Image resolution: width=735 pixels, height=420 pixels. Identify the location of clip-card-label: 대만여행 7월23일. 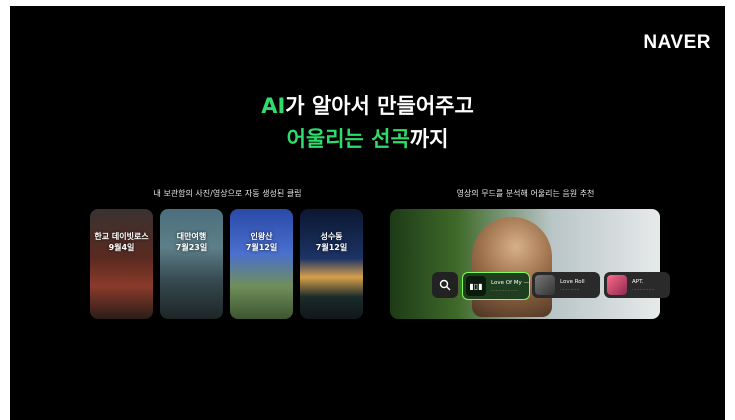
(191, 242).